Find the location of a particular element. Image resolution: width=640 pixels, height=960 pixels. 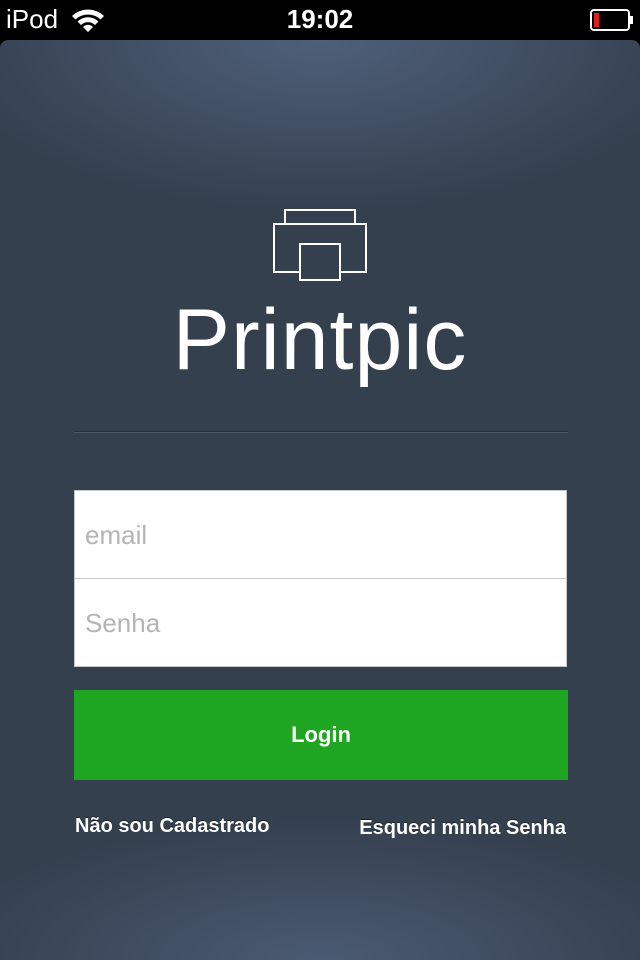

divider is located at coordinates (321, 432).